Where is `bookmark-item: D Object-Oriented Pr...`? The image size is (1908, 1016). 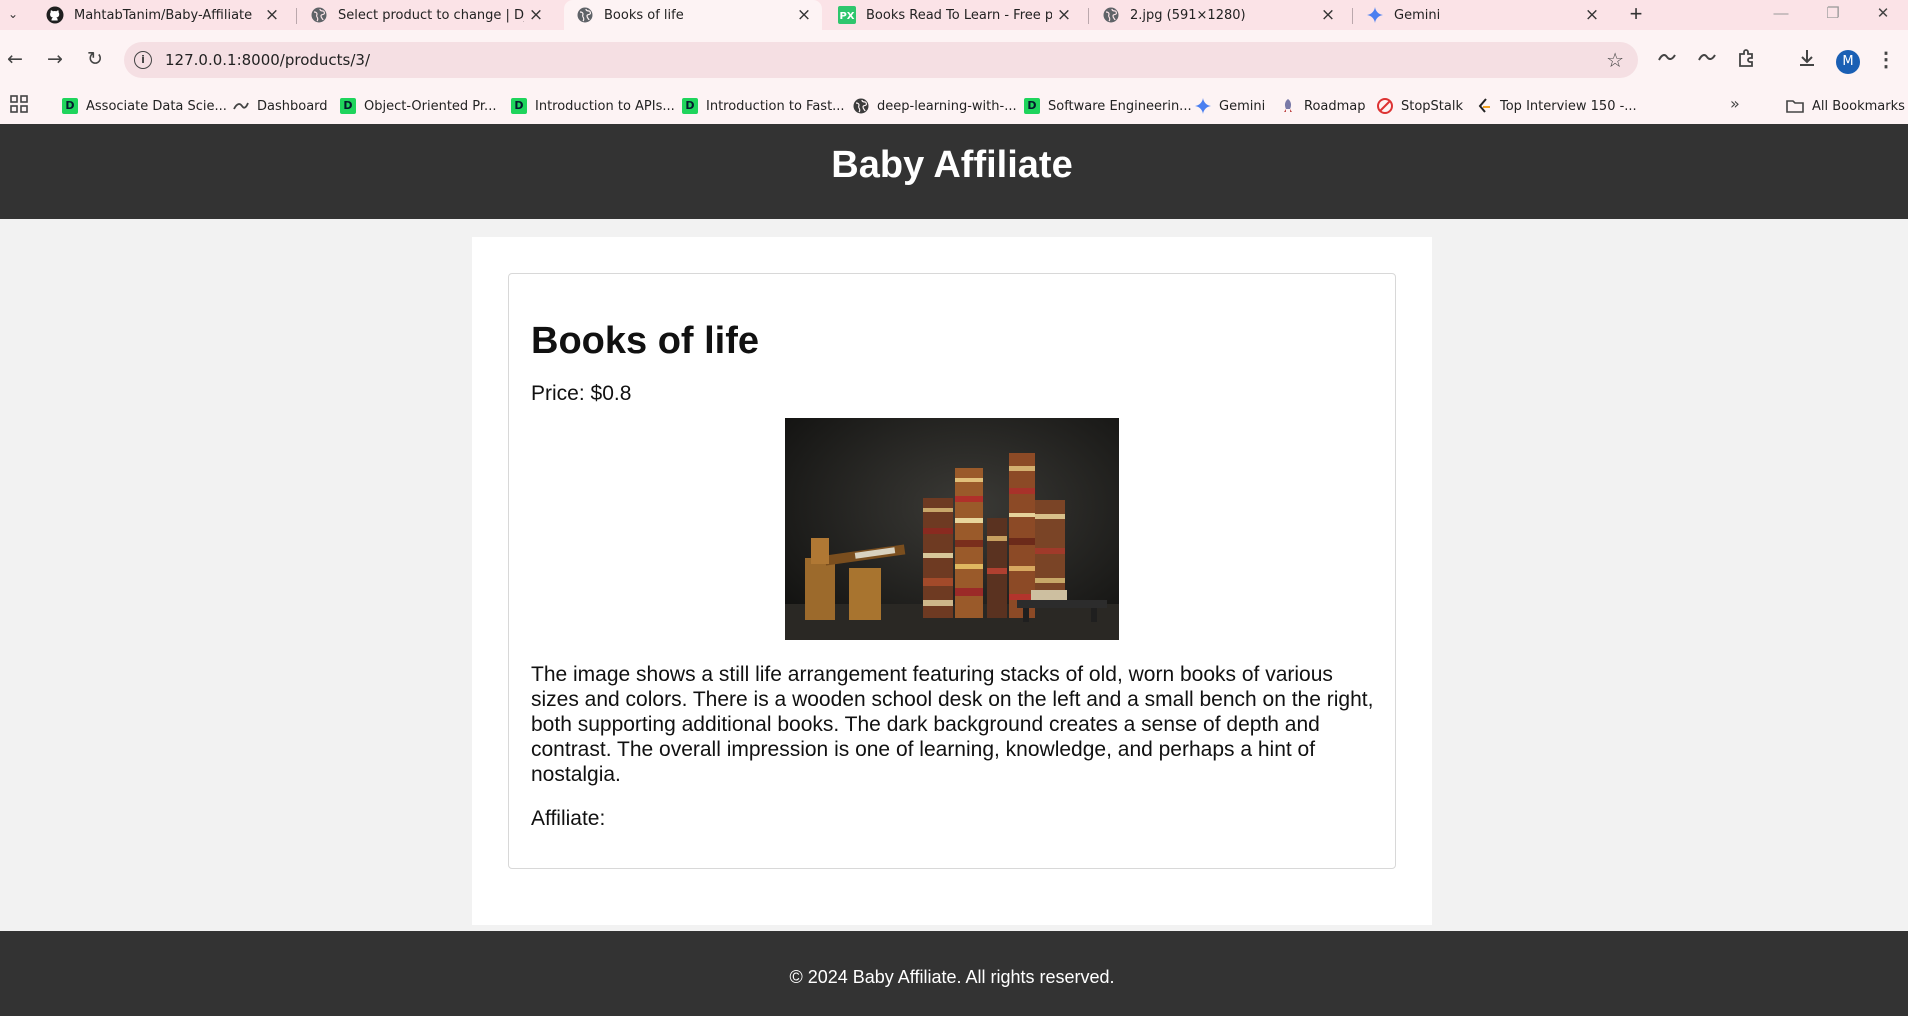
bookmark-item: D Object-Oriented Pr... is located at coordinates (418, 106).